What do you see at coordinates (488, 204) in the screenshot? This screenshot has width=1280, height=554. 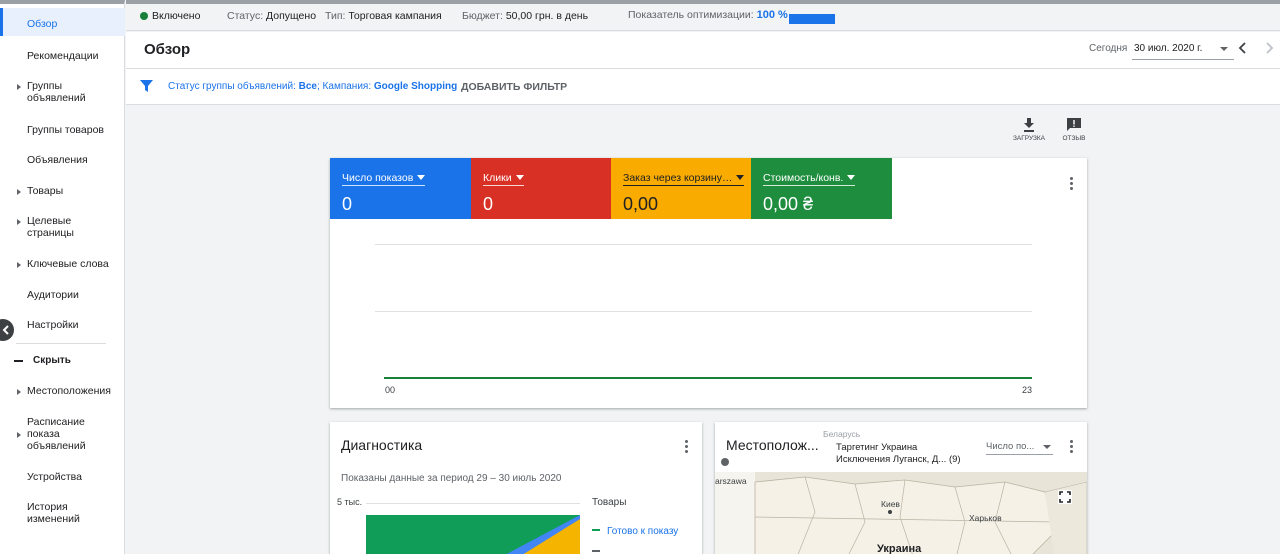 I see `metric-clicks-value: 0` at bounding box center [488, 204].